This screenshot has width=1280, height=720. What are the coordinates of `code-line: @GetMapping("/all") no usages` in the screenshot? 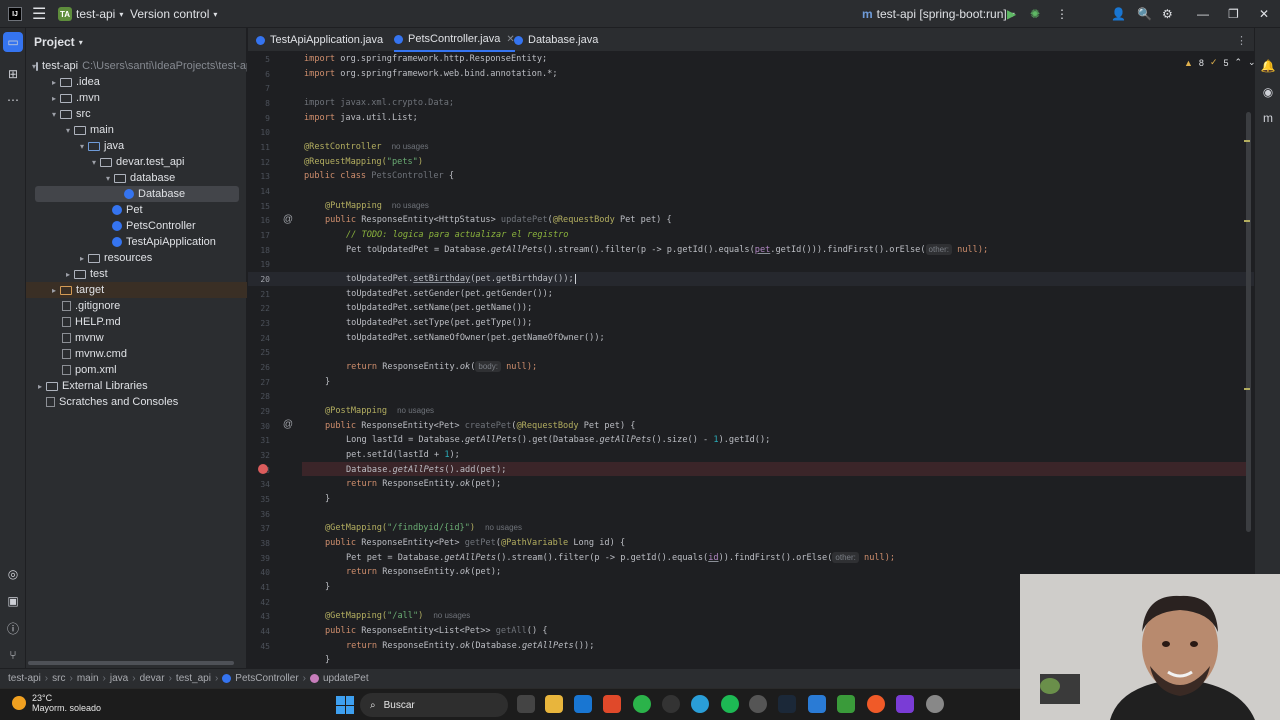 It's located at (398, 616).